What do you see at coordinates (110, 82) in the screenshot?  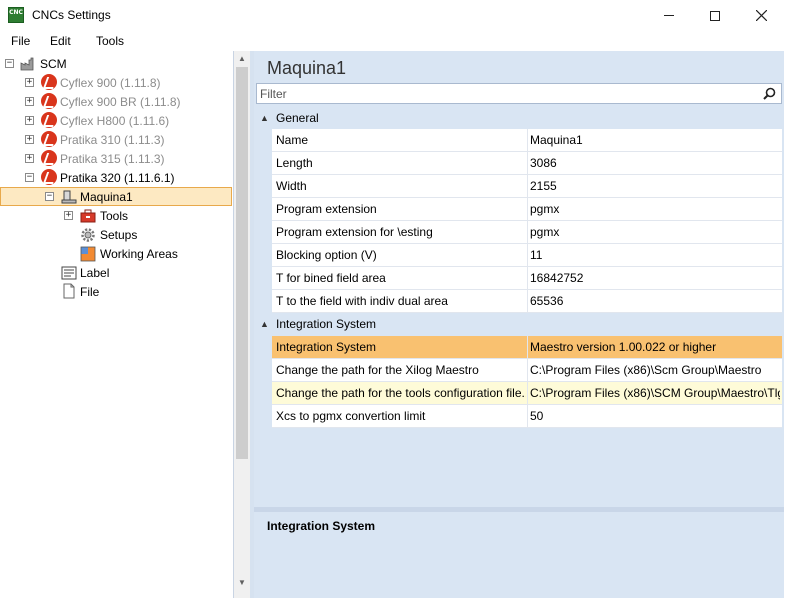 I see `tree-label: Cyflex 900 (1.11.8)` at bounding box center [110, 82].